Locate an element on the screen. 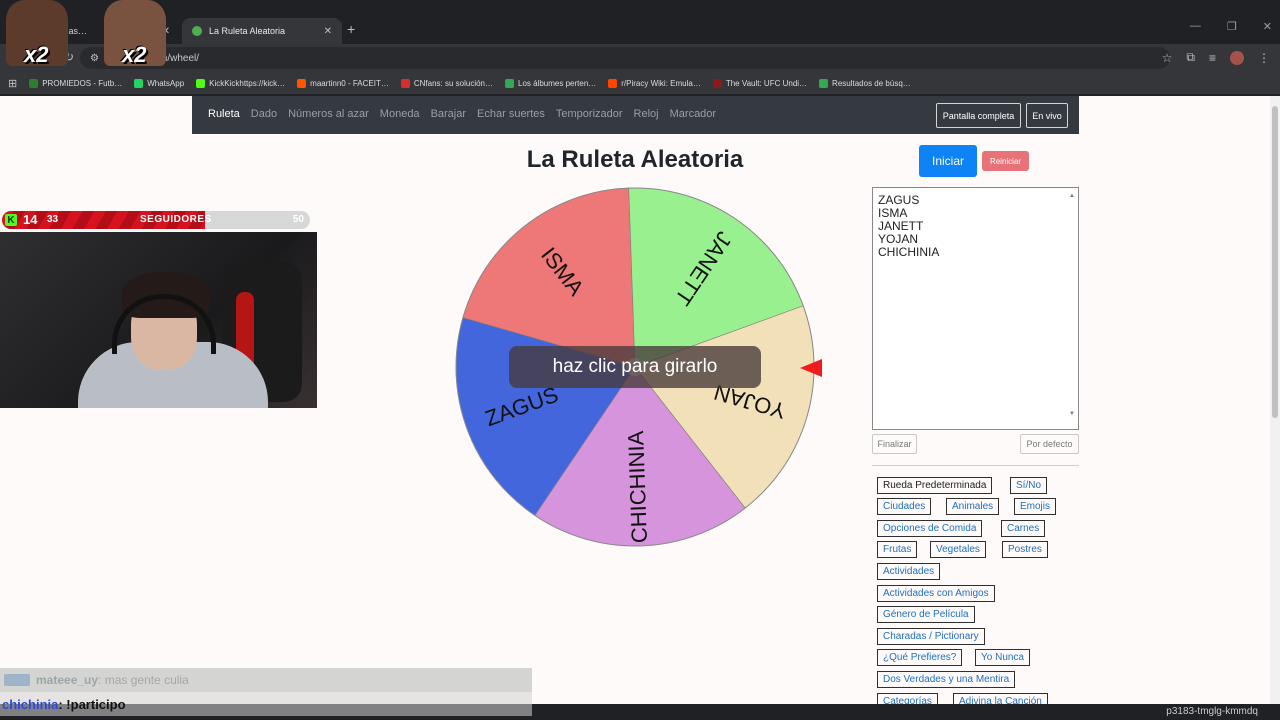 The width and height of the screenshot is (1280, 720). page-title: La Ruleta Aleatoria is located at coordinates (635, 159).